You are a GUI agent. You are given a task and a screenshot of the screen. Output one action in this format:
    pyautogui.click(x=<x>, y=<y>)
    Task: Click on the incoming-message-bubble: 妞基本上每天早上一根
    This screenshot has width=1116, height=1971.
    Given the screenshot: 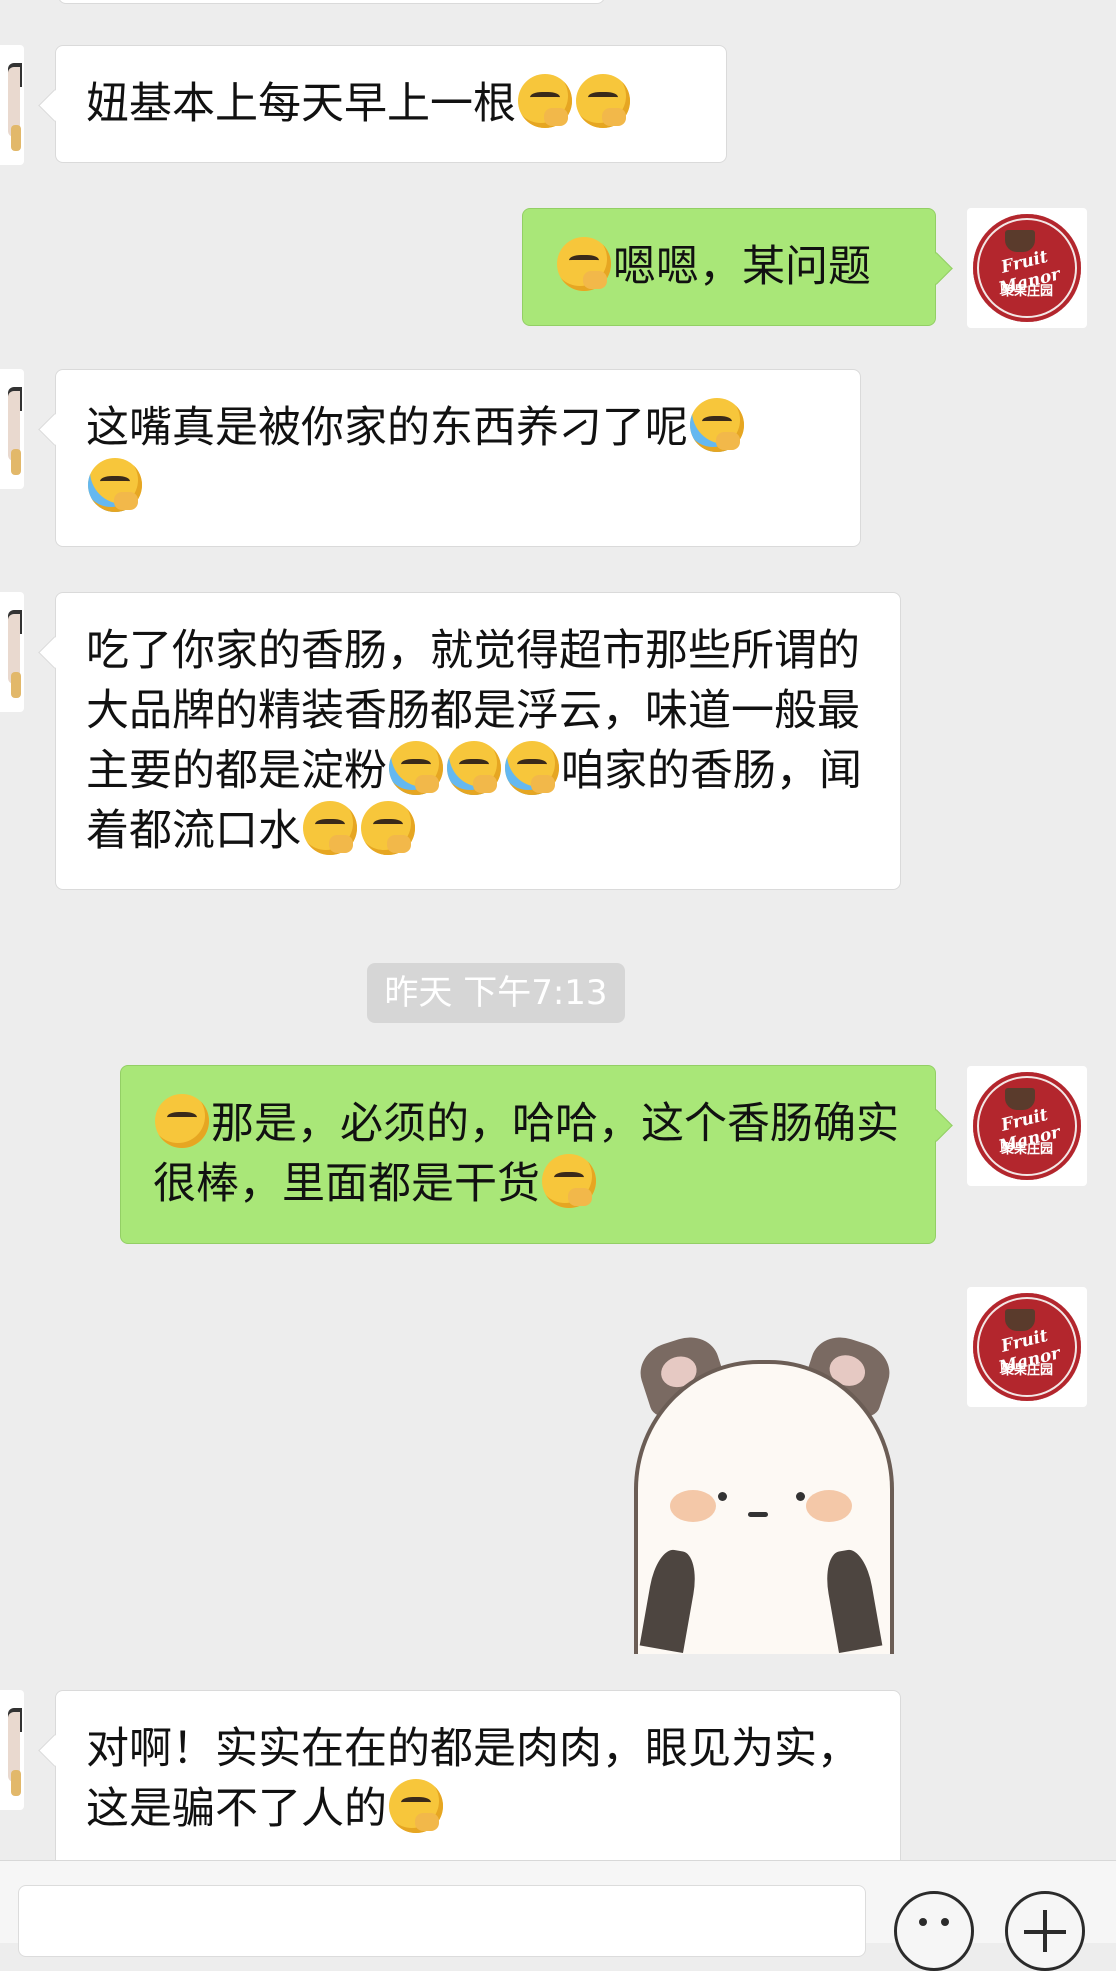 What is the action you would take?
    pyautogui.click(x=391, y=104)
    